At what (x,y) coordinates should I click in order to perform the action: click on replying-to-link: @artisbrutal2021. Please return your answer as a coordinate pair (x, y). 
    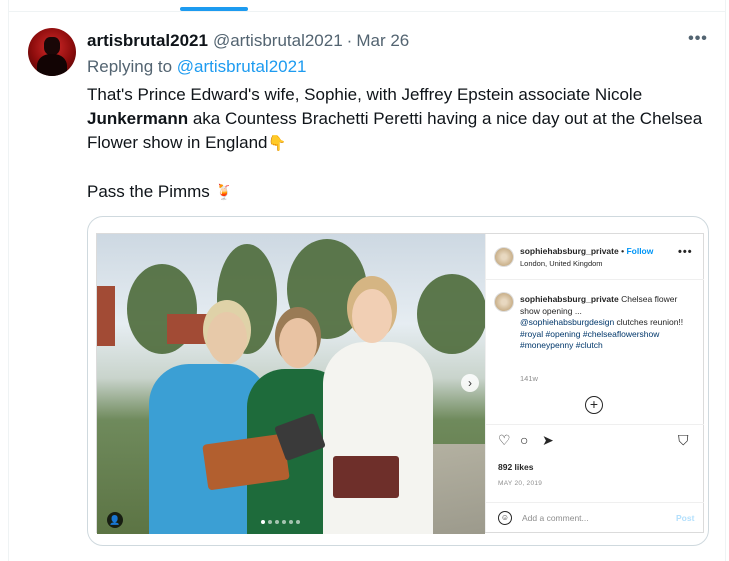
    Looking at the image, I should click on (242, 66).